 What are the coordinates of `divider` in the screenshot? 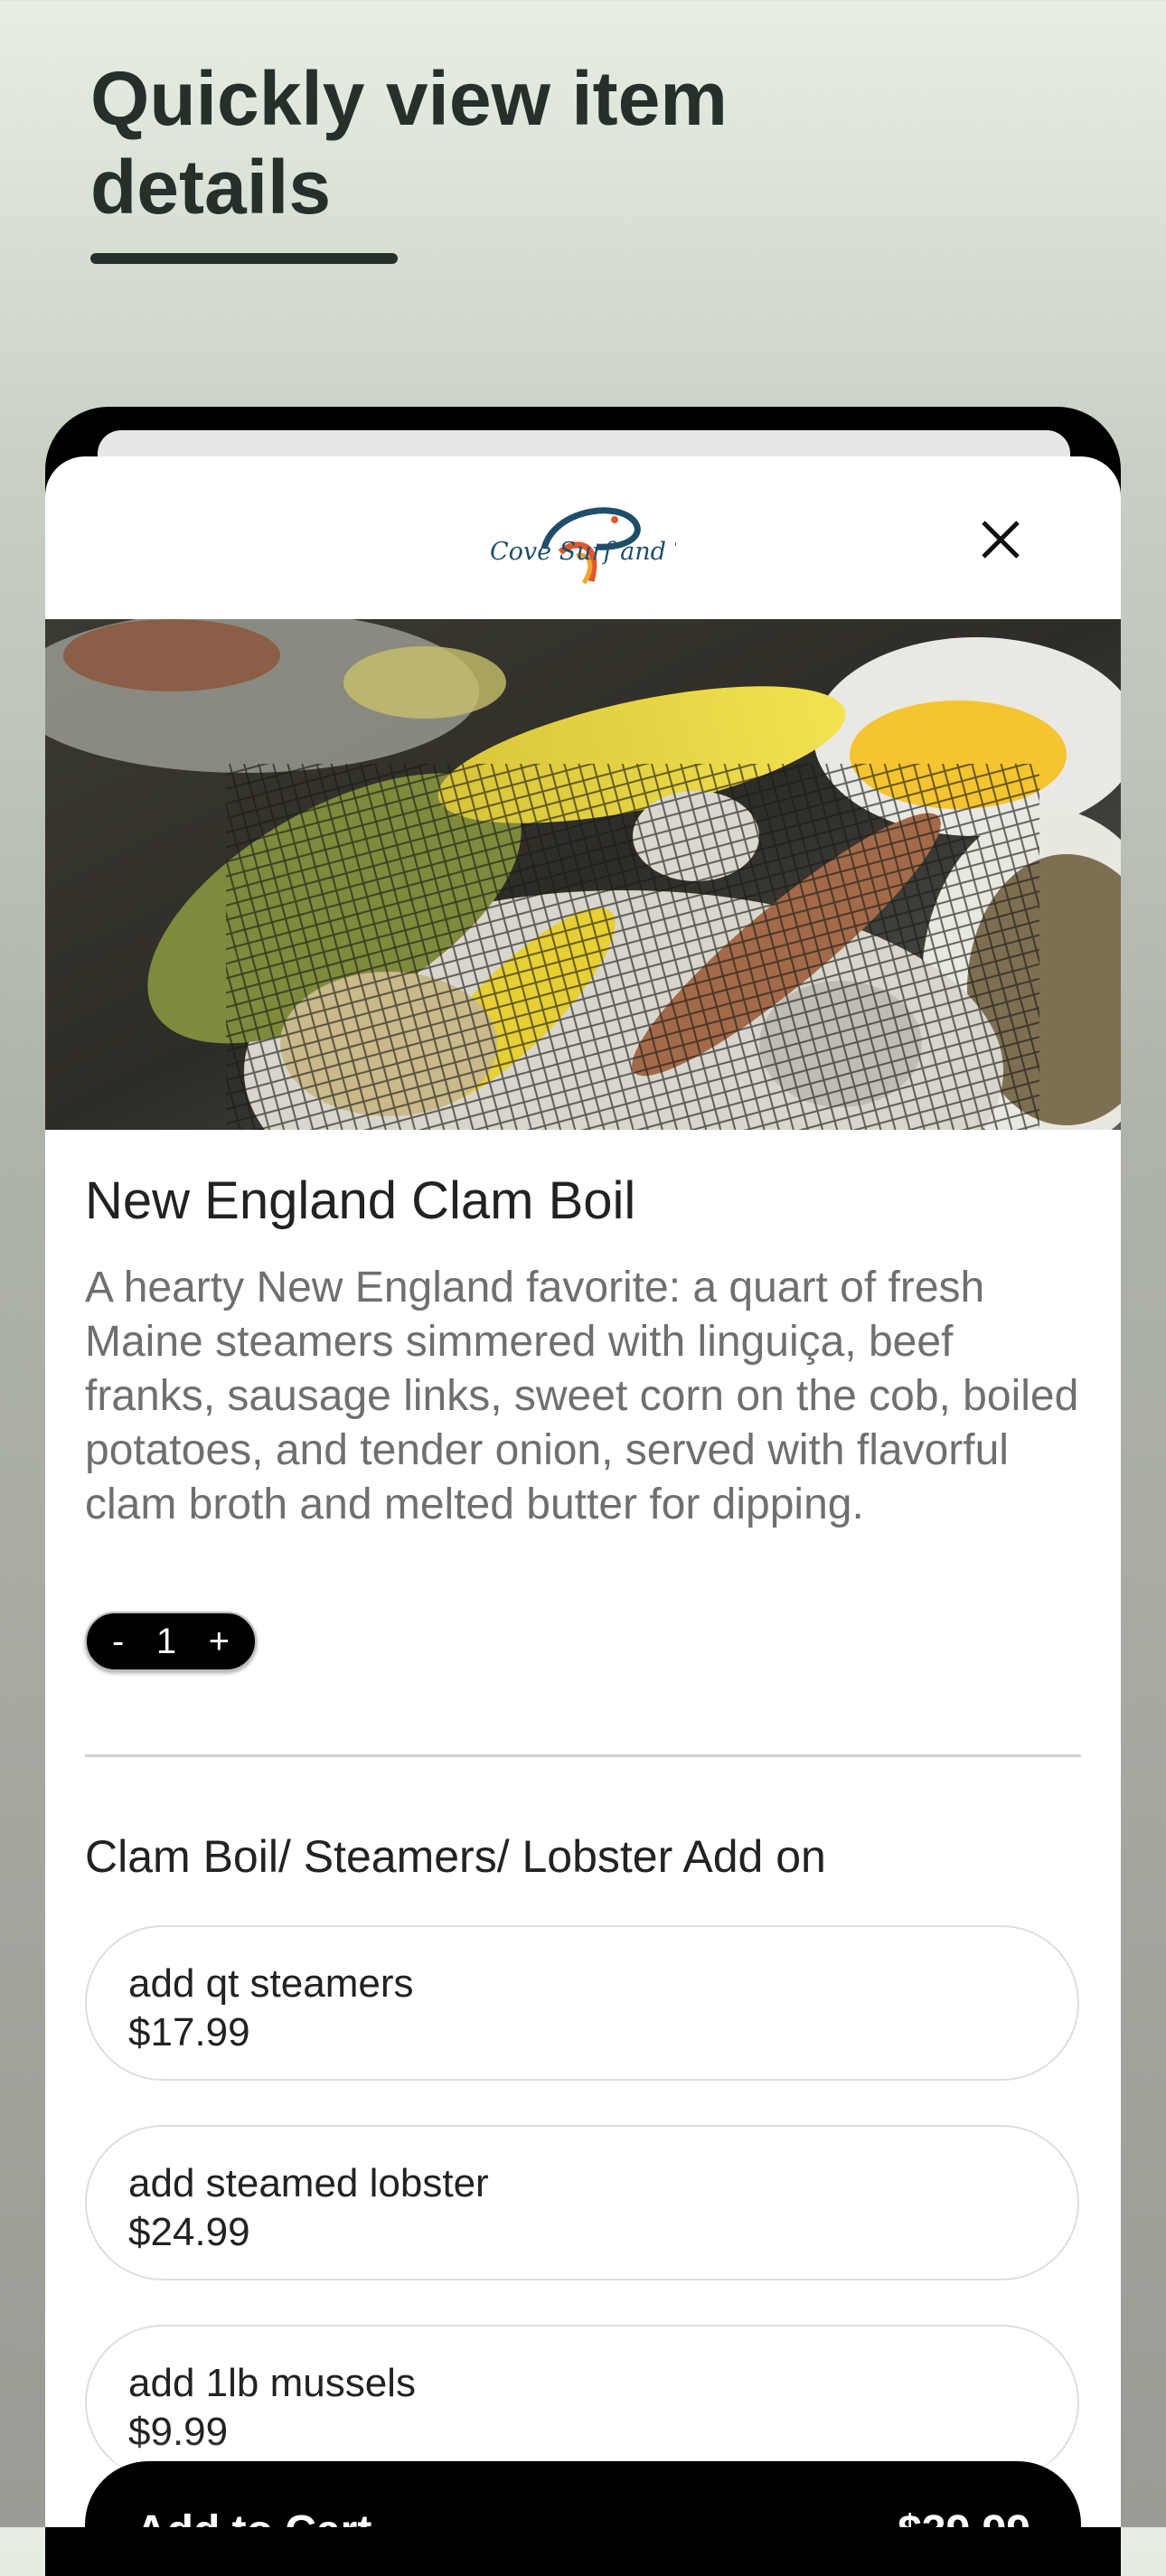 It's located at (583, 1755).